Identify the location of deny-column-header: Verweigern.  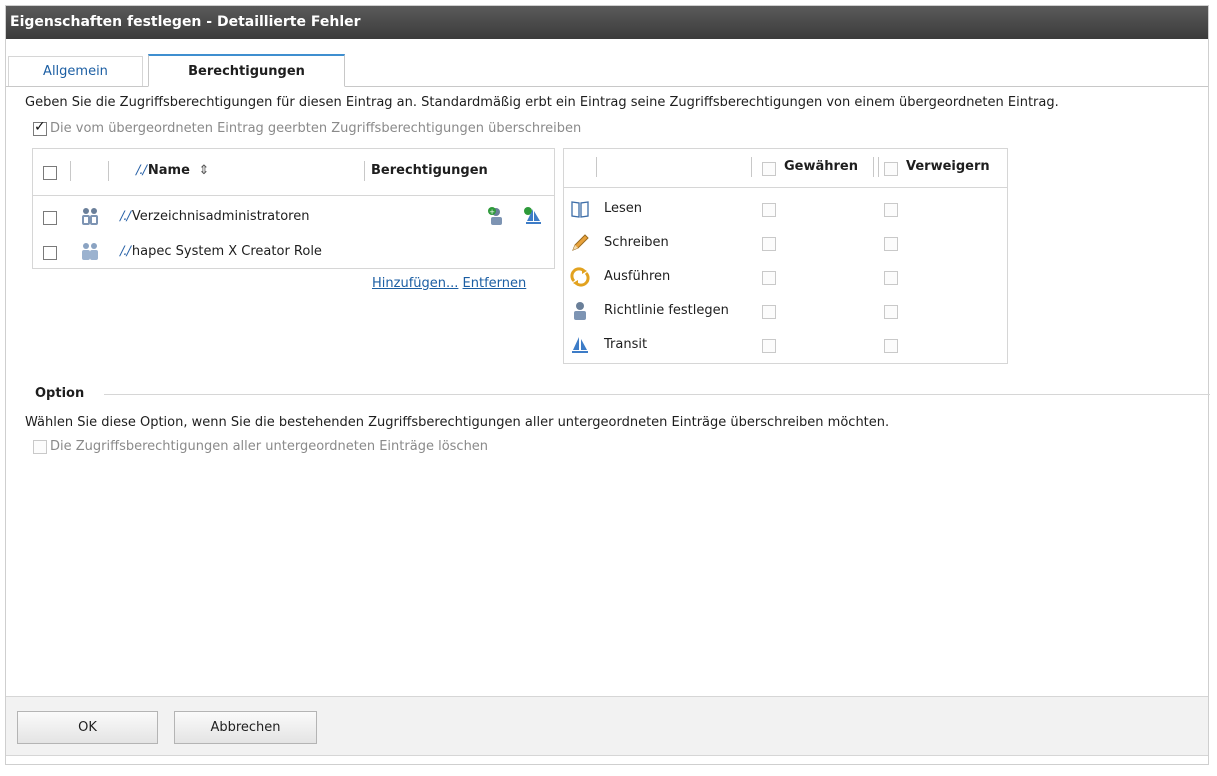
(948, 166).